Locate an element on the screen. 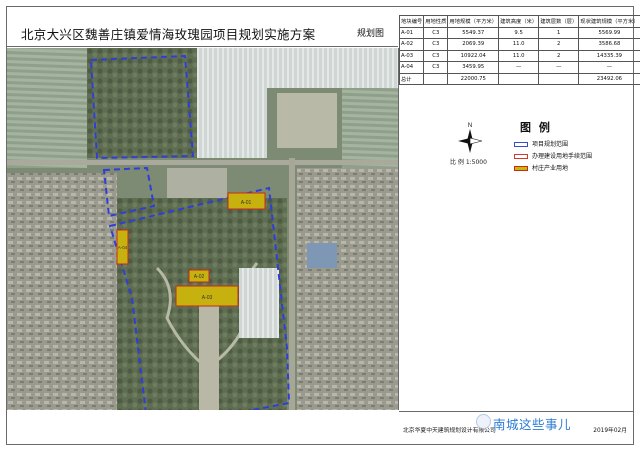 This screenshot has width=640, height=451. cell: 5569.99 is located at coordinates (609, 32).